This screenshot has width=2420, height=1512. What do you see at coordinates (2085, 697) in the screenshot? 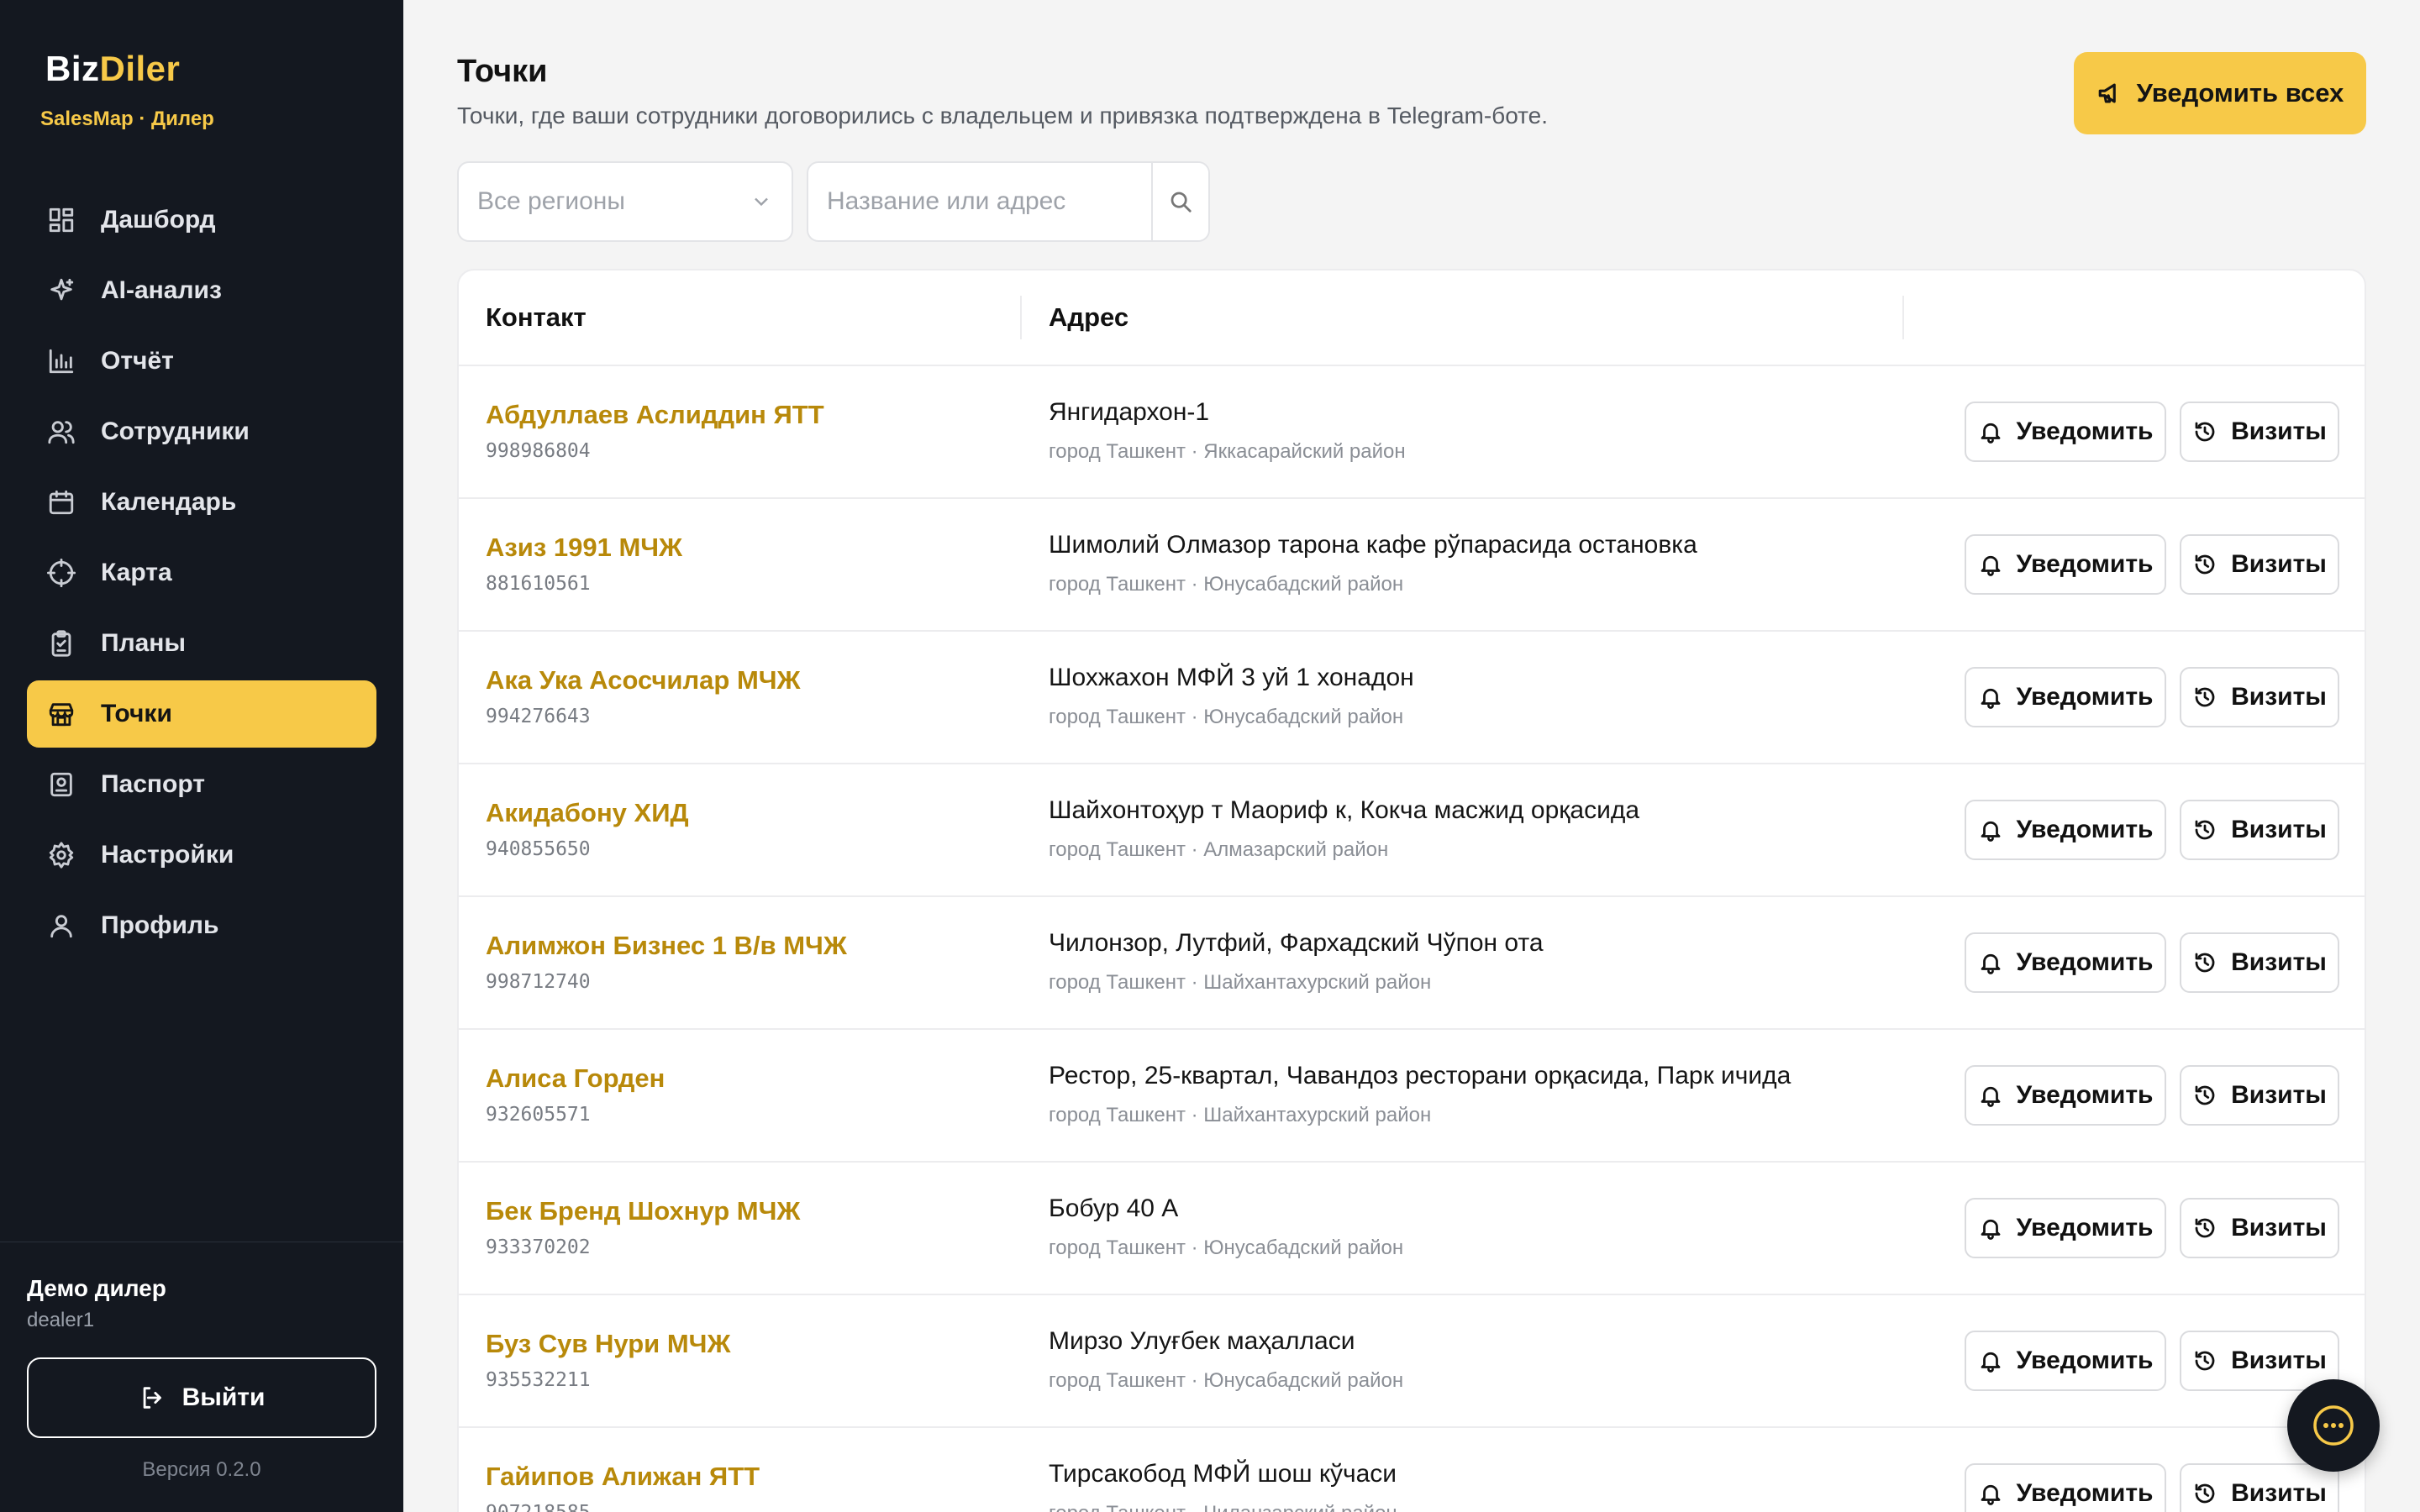
I see `notify-label: Уведомить` at bounding box center [2085, 697].